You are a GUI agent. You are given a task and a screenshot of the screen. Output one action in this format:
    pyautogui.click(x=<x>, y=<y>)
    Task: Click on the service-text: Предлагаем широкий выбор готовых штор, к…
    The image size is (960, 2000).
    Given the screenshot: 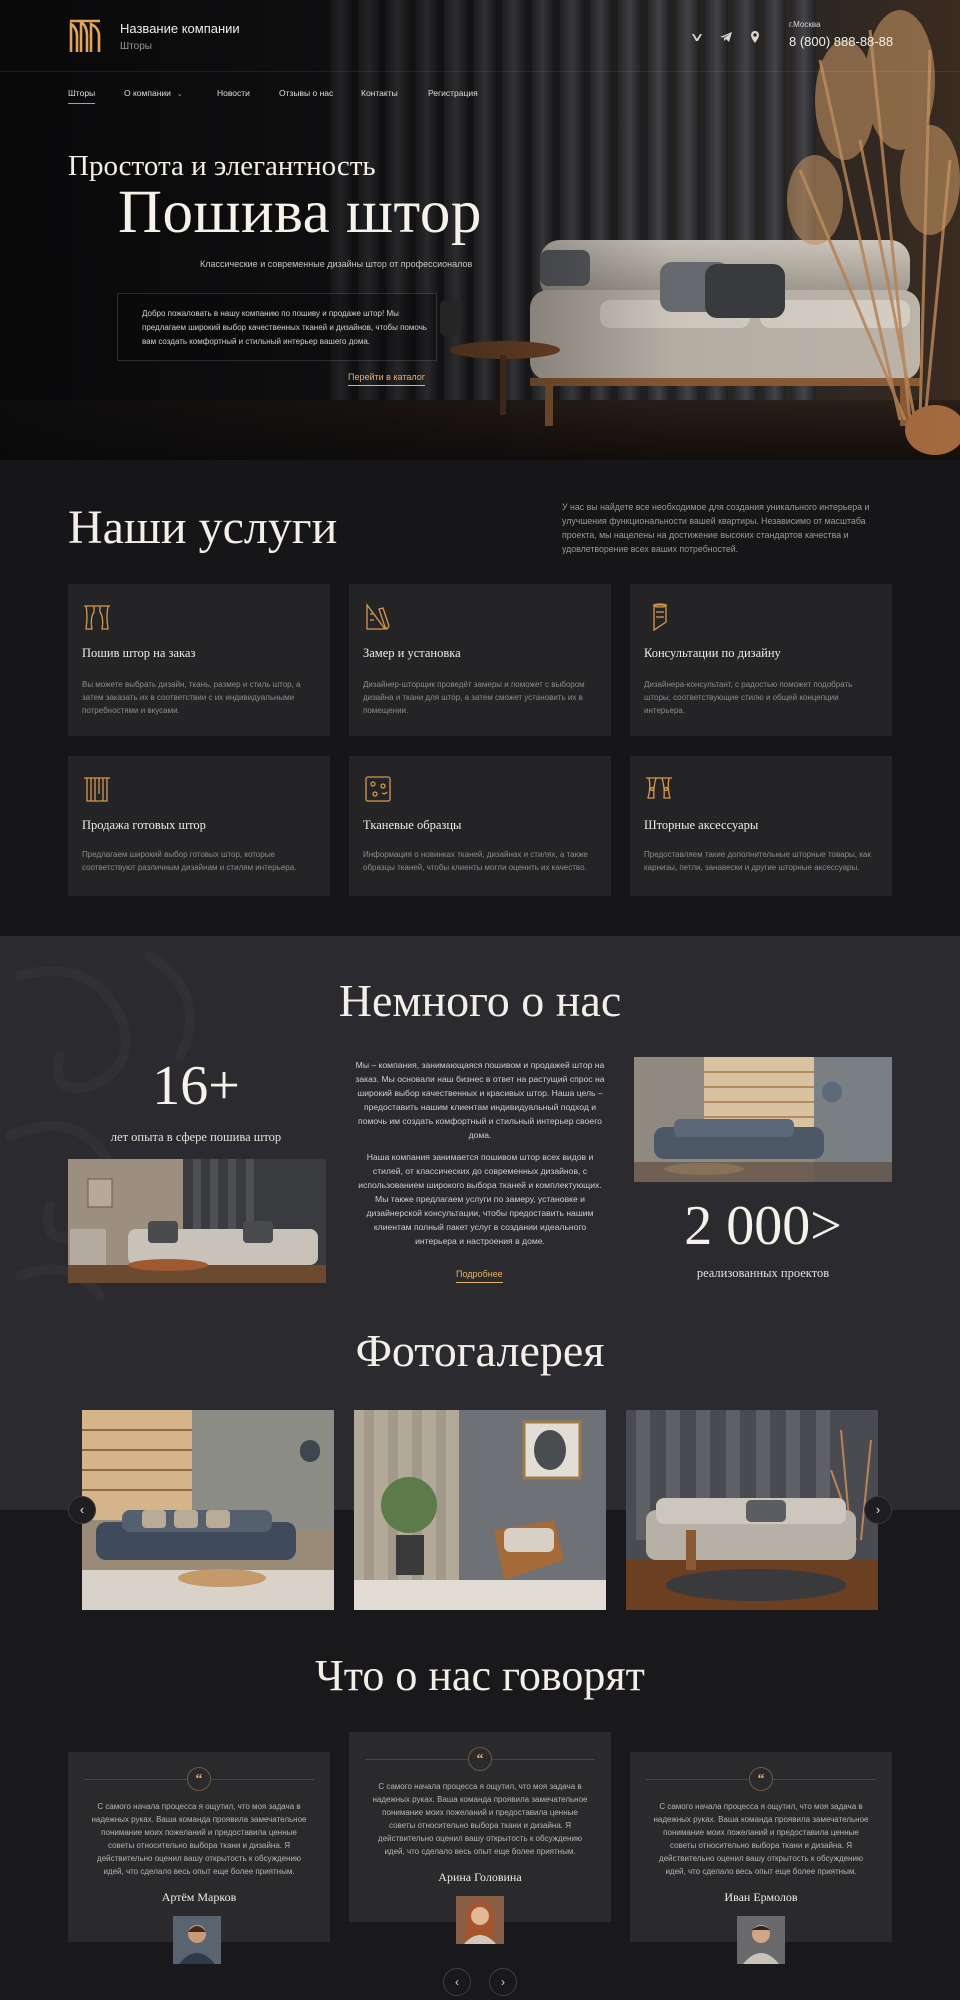 What is the action you would take?
    pyautogui.click(x=189, y=861)
    